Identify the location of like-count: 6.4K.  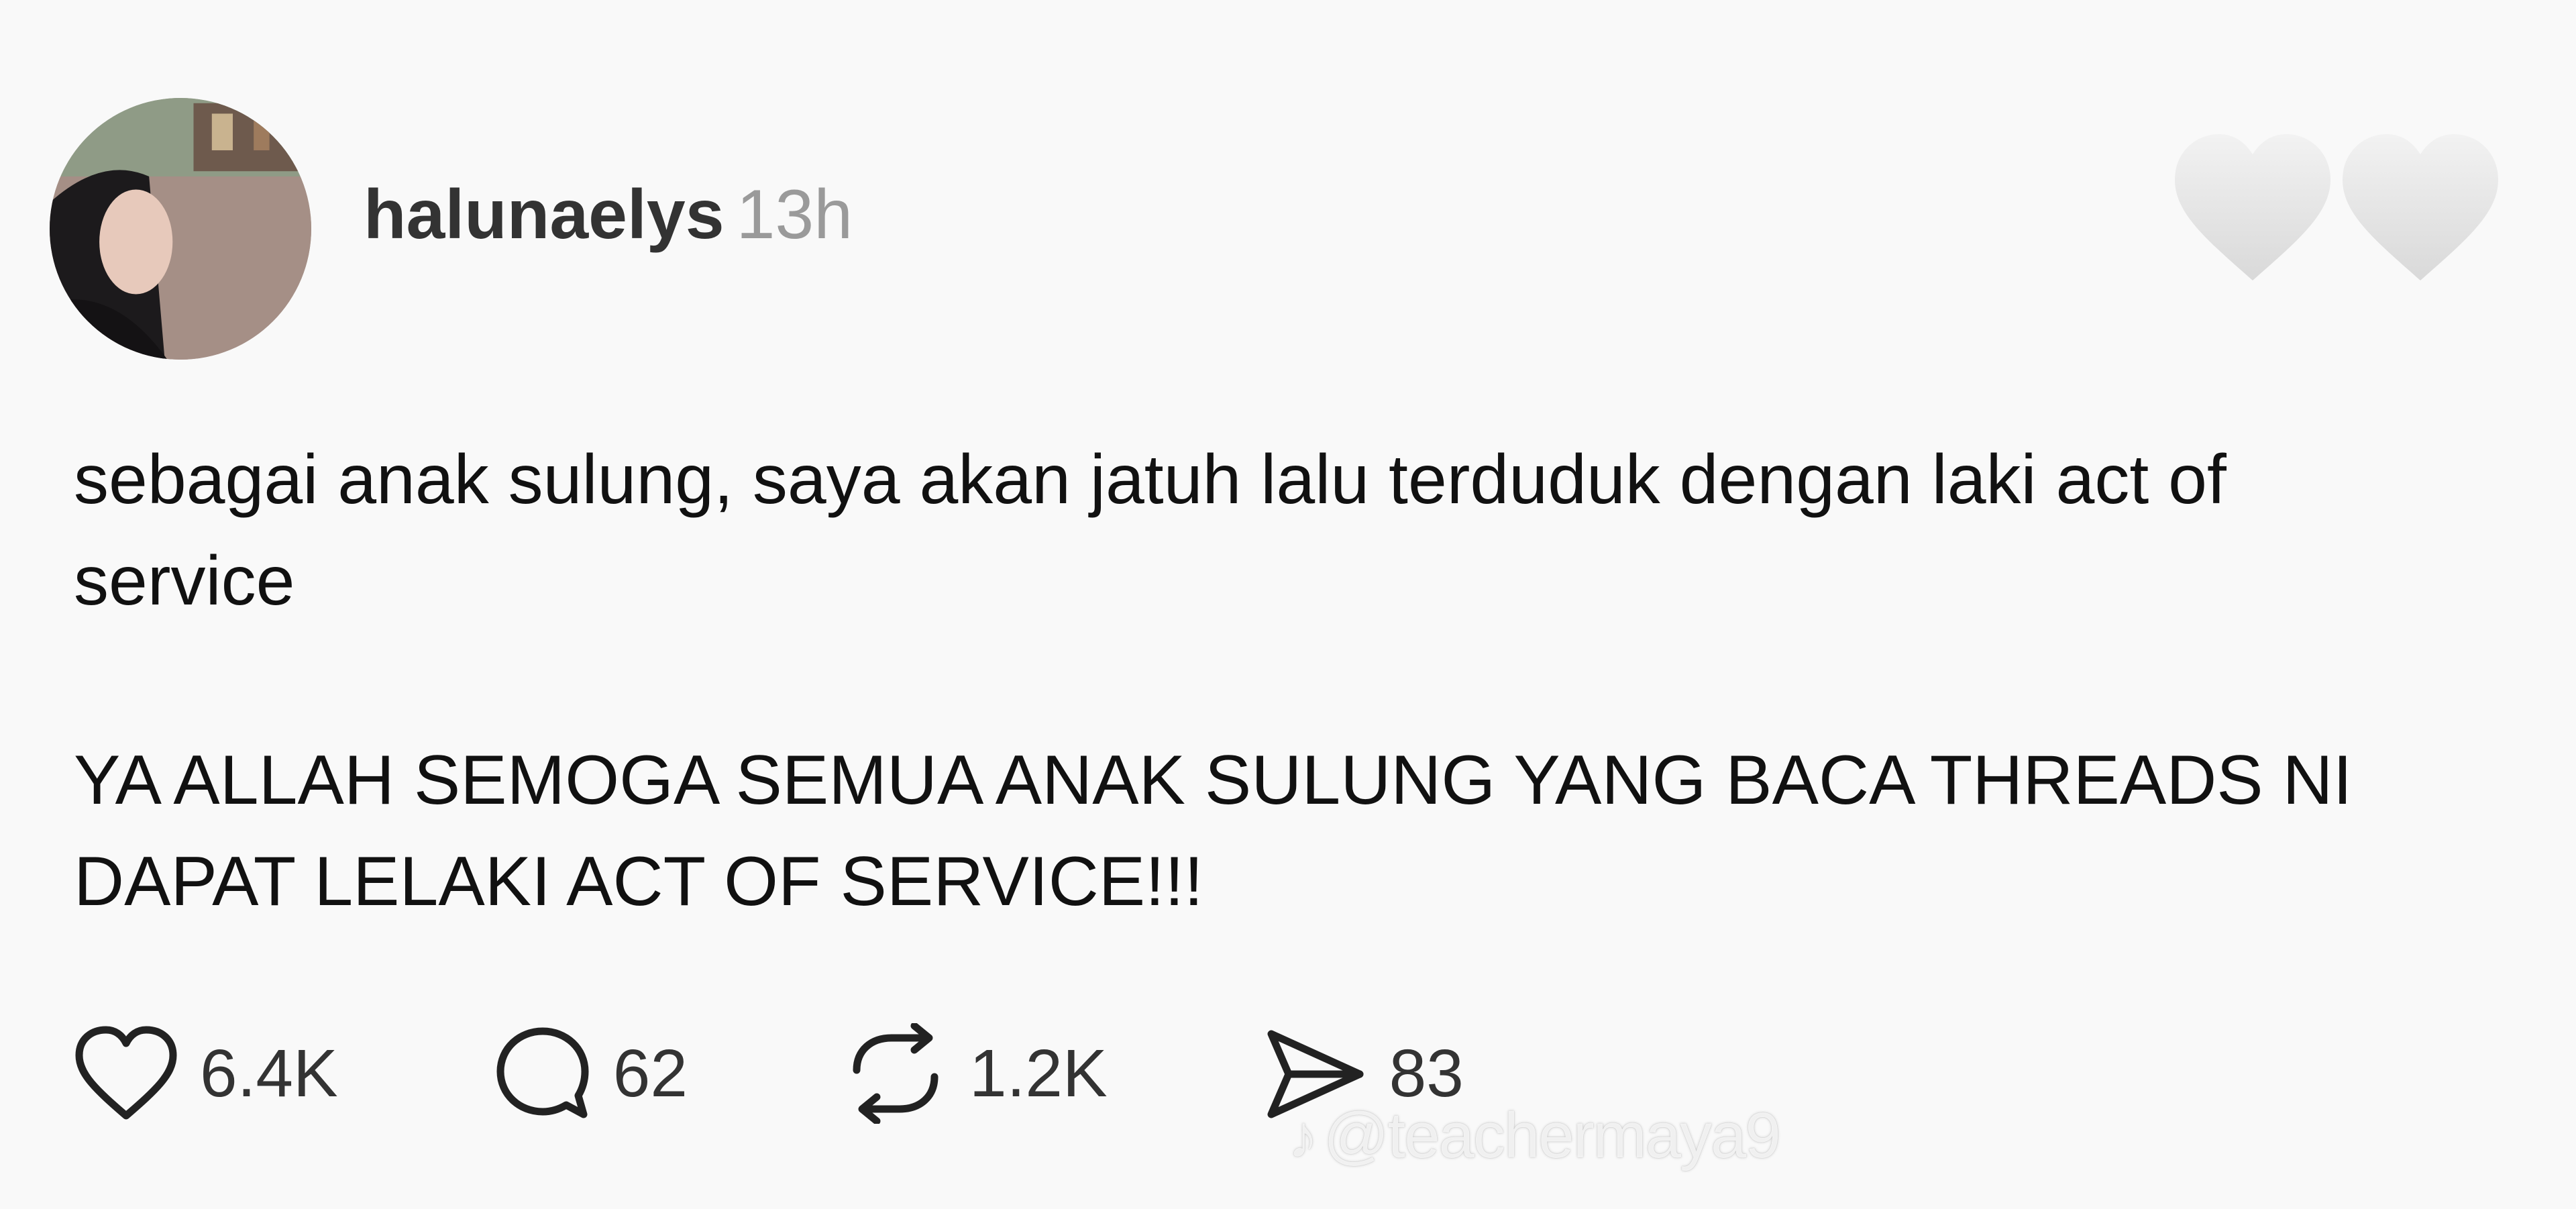
(269, 1073).